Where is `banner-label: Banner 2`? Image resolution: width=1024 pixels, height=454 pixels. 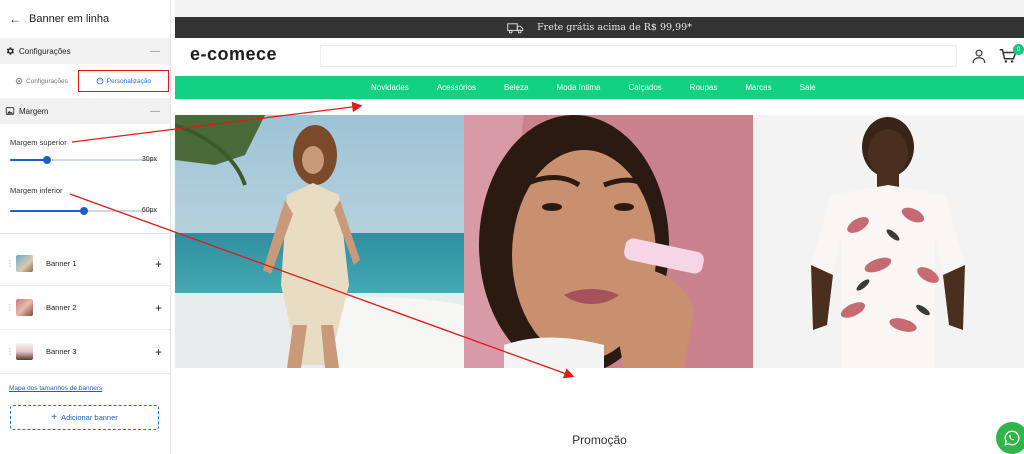 banner-label: Banner 2 is located at coordinates (61, 307).